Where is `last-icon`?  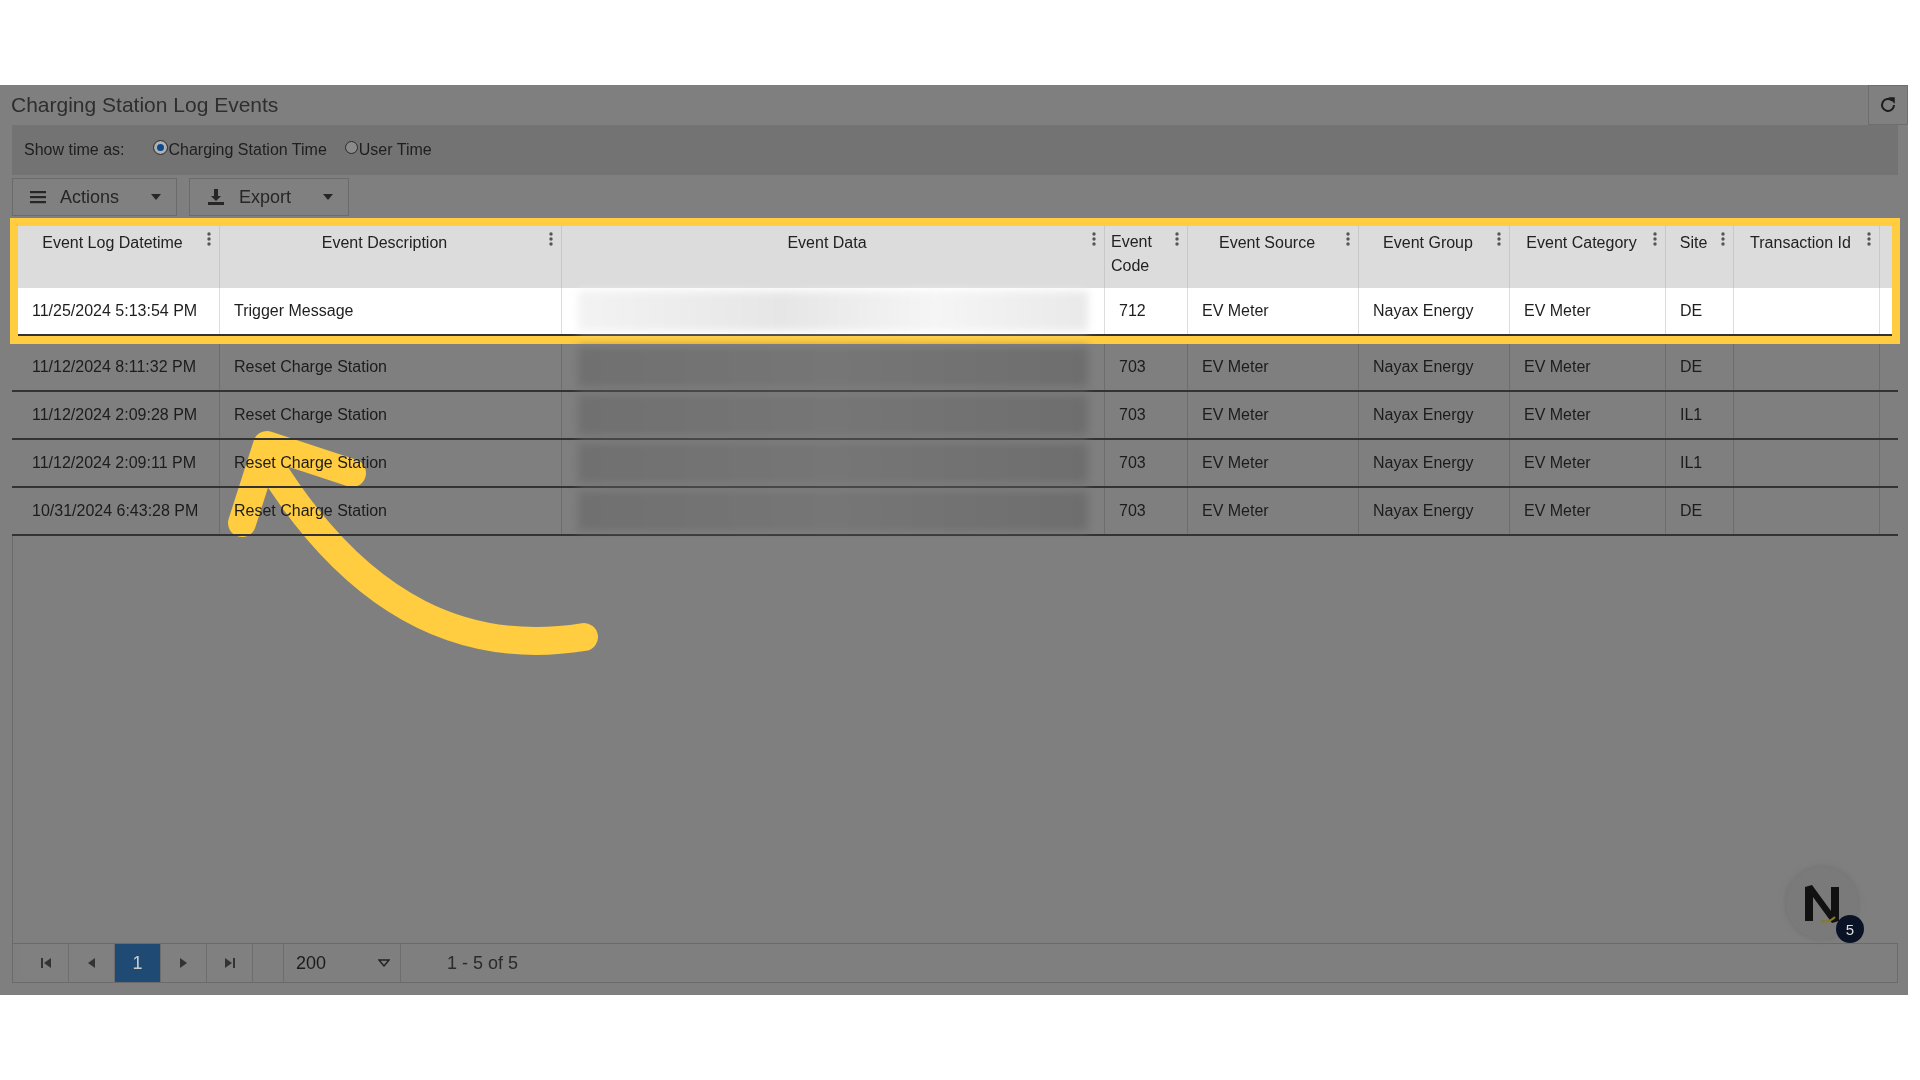 last-icon is located at coordinates (229, 963).